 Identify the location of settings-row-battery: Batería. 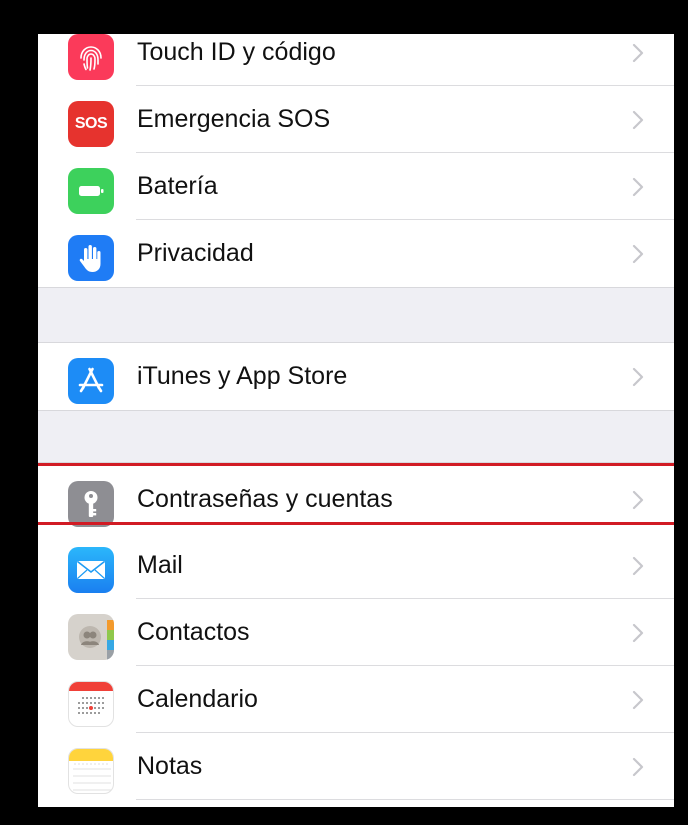
(356, 186).